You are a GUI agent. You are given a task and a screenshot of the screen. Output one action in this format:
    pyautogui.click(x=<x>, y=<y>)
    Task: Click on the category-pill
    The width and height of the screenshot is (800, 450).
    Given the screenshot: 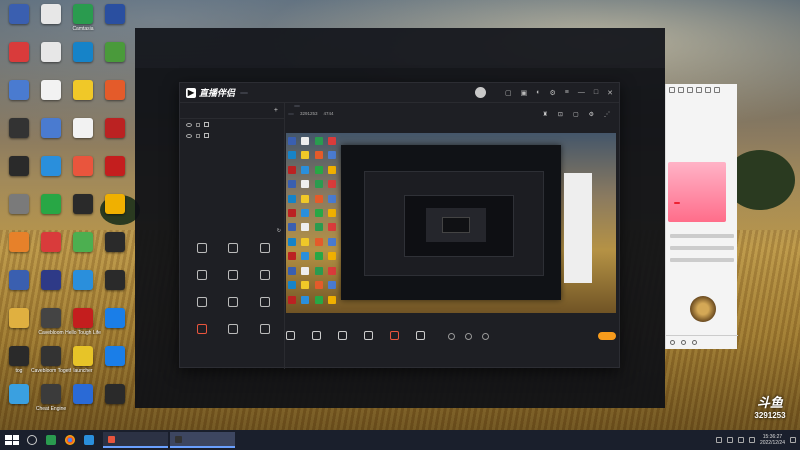 What is the action you would take?
    pyautogui.click(x=291, y=113)
    